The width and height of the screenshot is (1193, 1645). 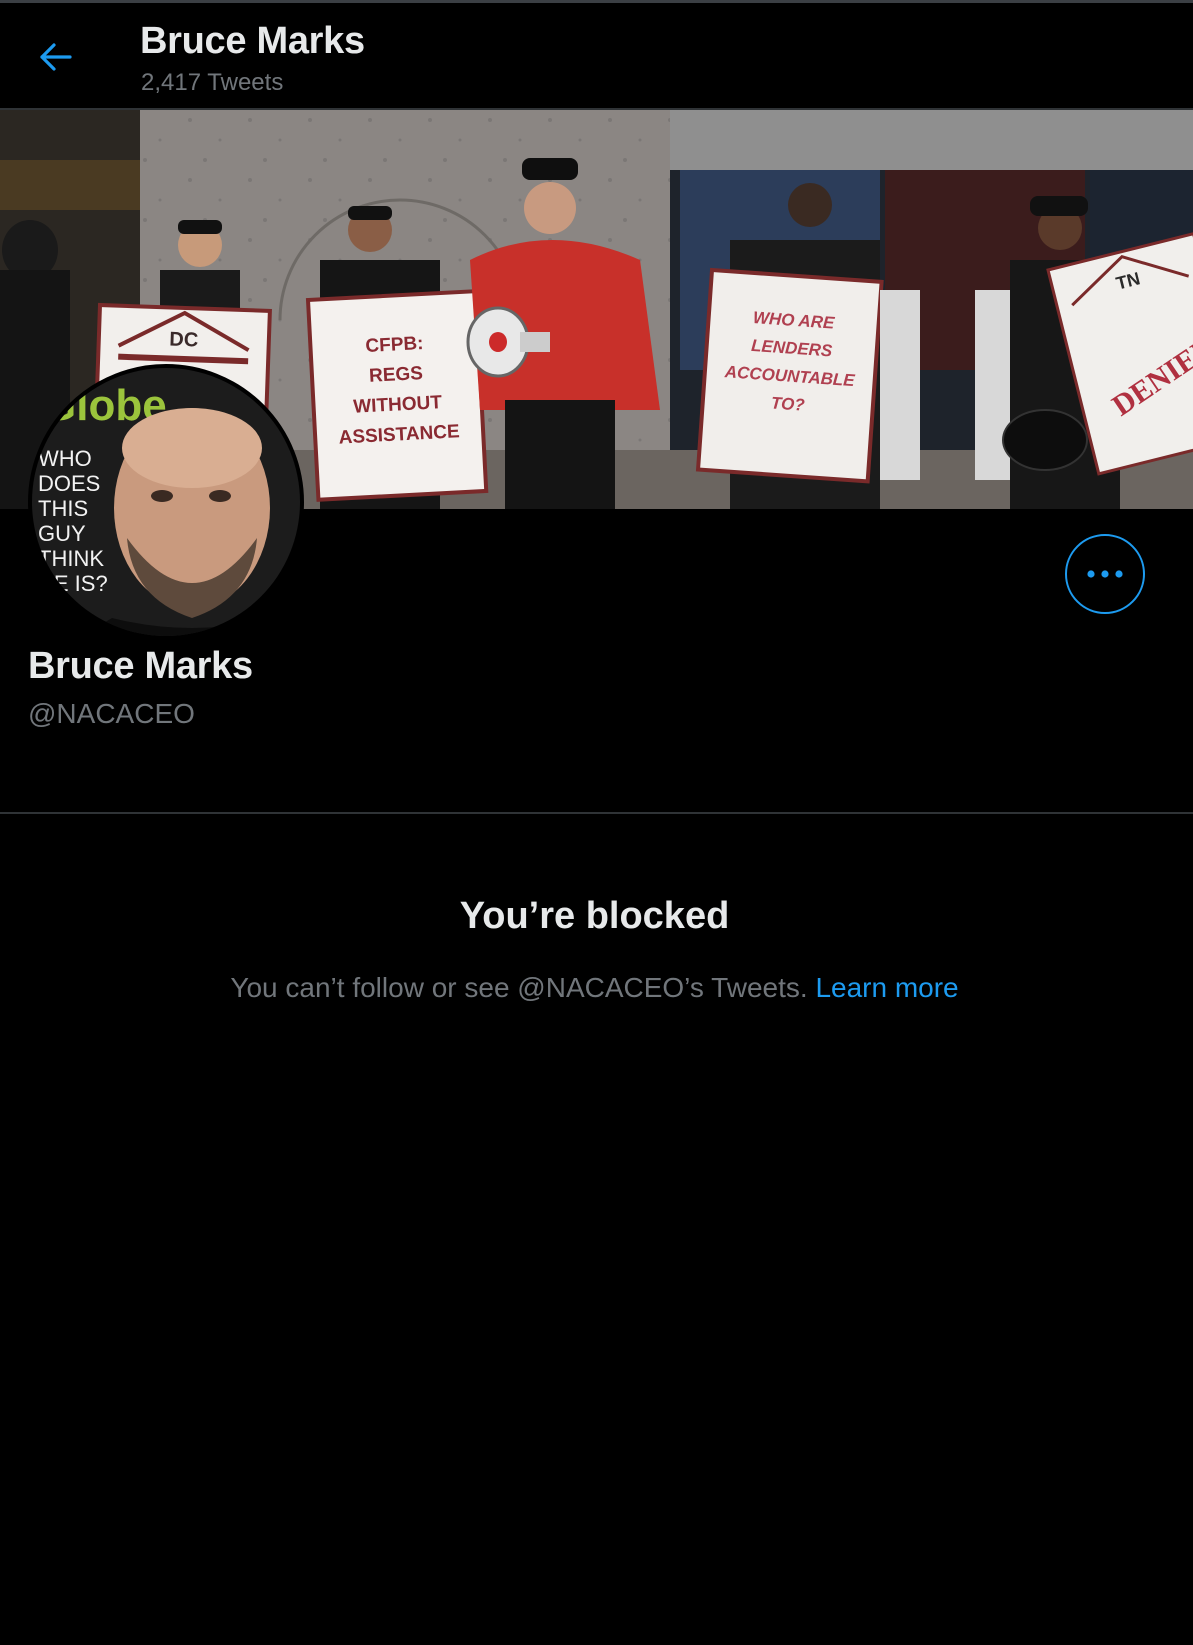 I want to click on avatar-photo: Globe WHO DOES THIS GUY THINK HE IS?, so click(x=166, y=502).